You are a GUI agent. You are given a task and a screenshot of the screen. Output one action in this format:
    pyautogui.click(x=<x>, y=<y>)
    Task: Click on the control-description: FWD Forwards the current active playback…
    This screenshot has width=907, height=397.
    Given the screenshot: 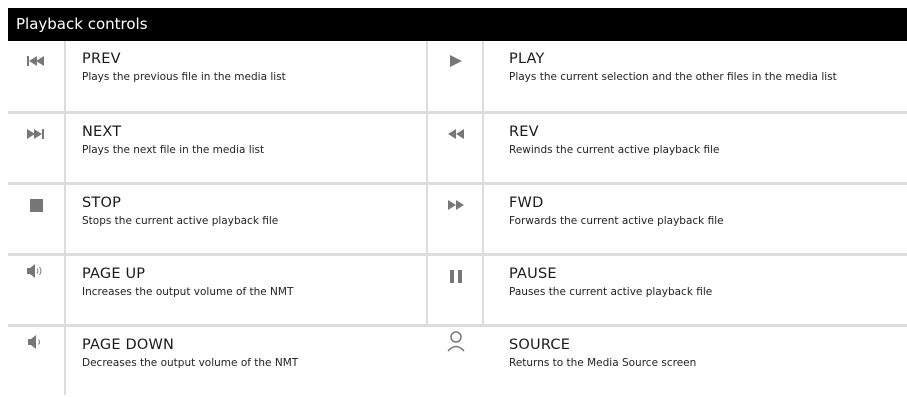 What is the action you would take?
    pyautogui.click(x=616, y=211)
    